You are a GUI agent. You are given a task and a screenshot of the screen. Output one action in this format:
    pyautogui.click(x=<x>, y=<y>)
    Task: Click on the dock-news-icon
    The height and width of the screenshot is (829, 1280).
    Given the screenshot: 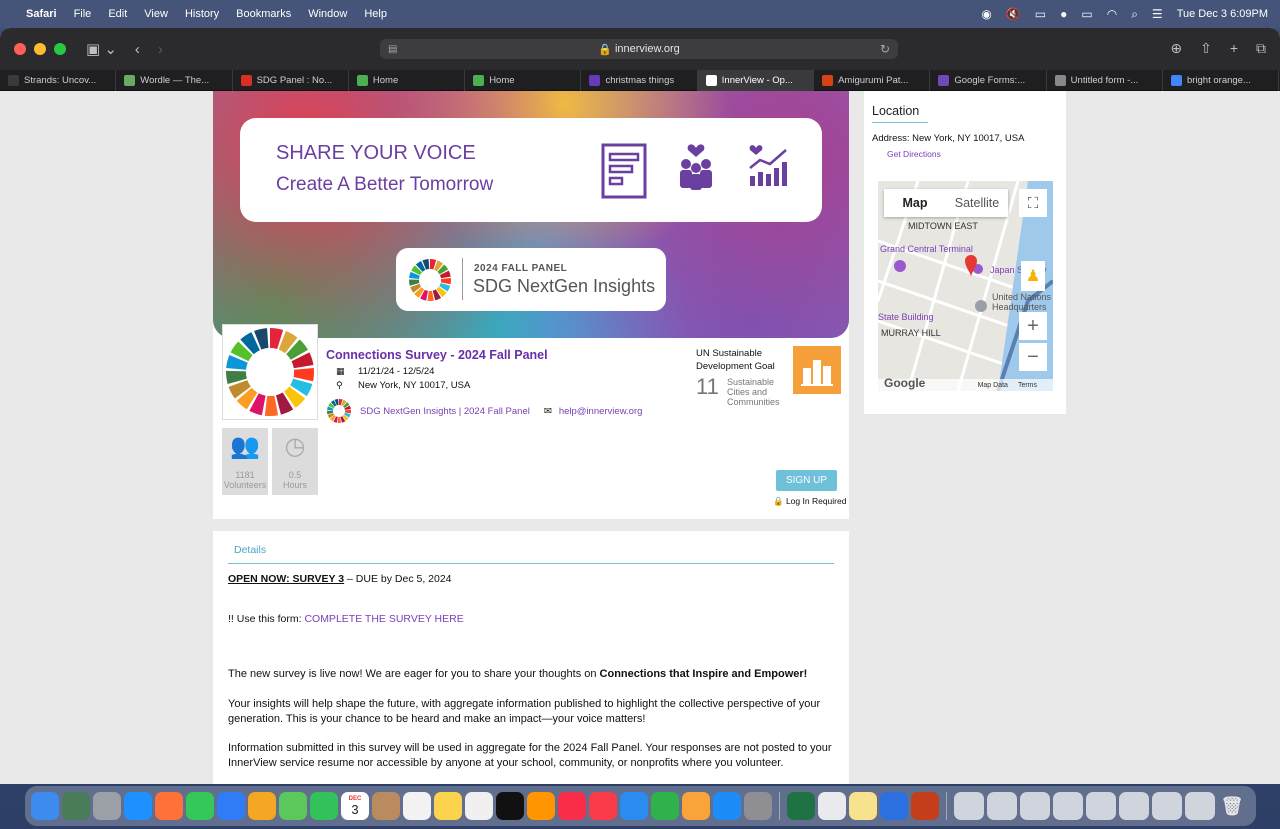 What is the action you would take?
    pyautogui.click(x=603, y=806)
    